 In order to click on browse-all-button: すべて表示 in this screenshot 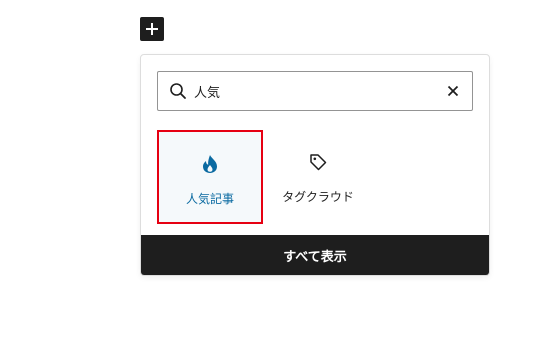, I will do `click(315, 255)`.